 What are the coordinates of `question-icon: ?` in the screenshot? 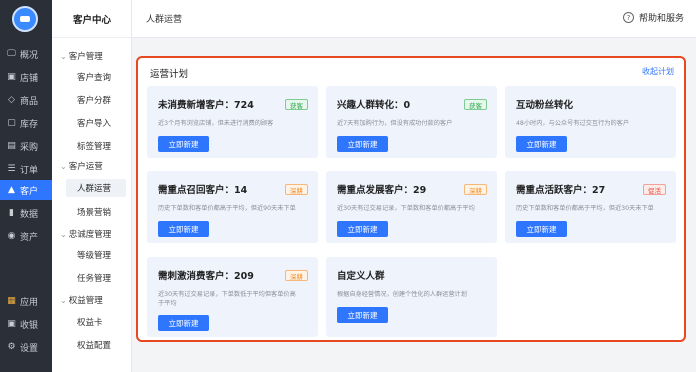 It's located at (628, 17).